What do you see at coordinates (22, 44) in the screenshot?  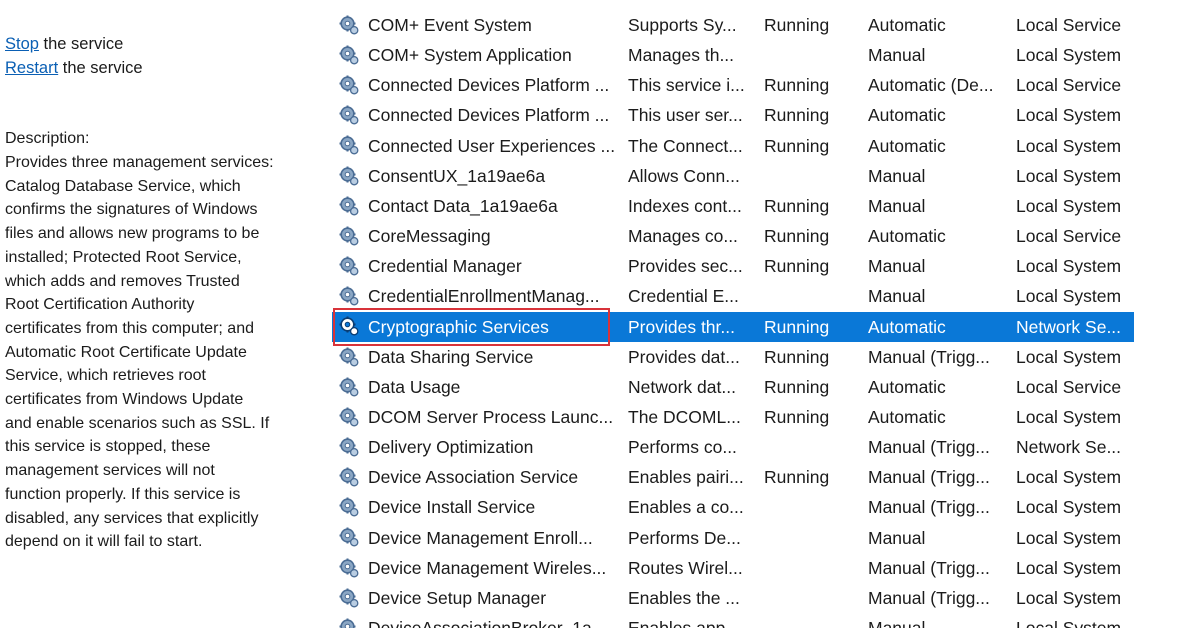 I see `stop-service-link: Stop` at bounding box center [22, 44].